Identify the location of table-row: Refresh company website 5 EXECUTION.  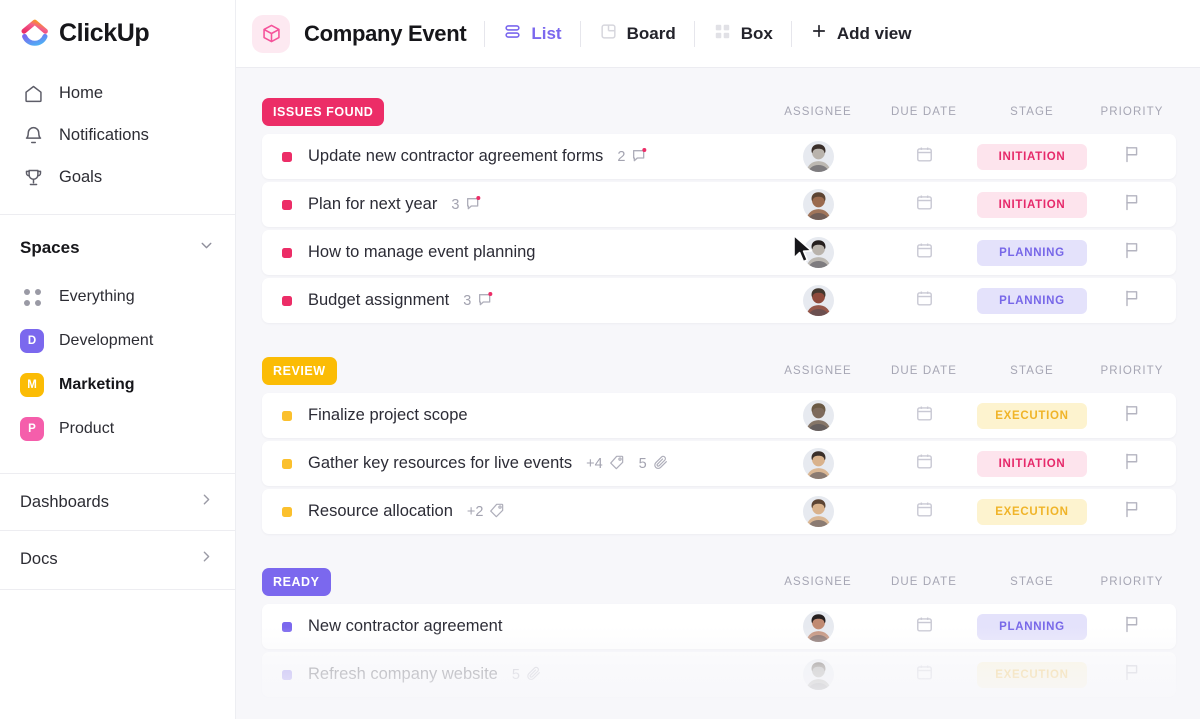
(719, 674).